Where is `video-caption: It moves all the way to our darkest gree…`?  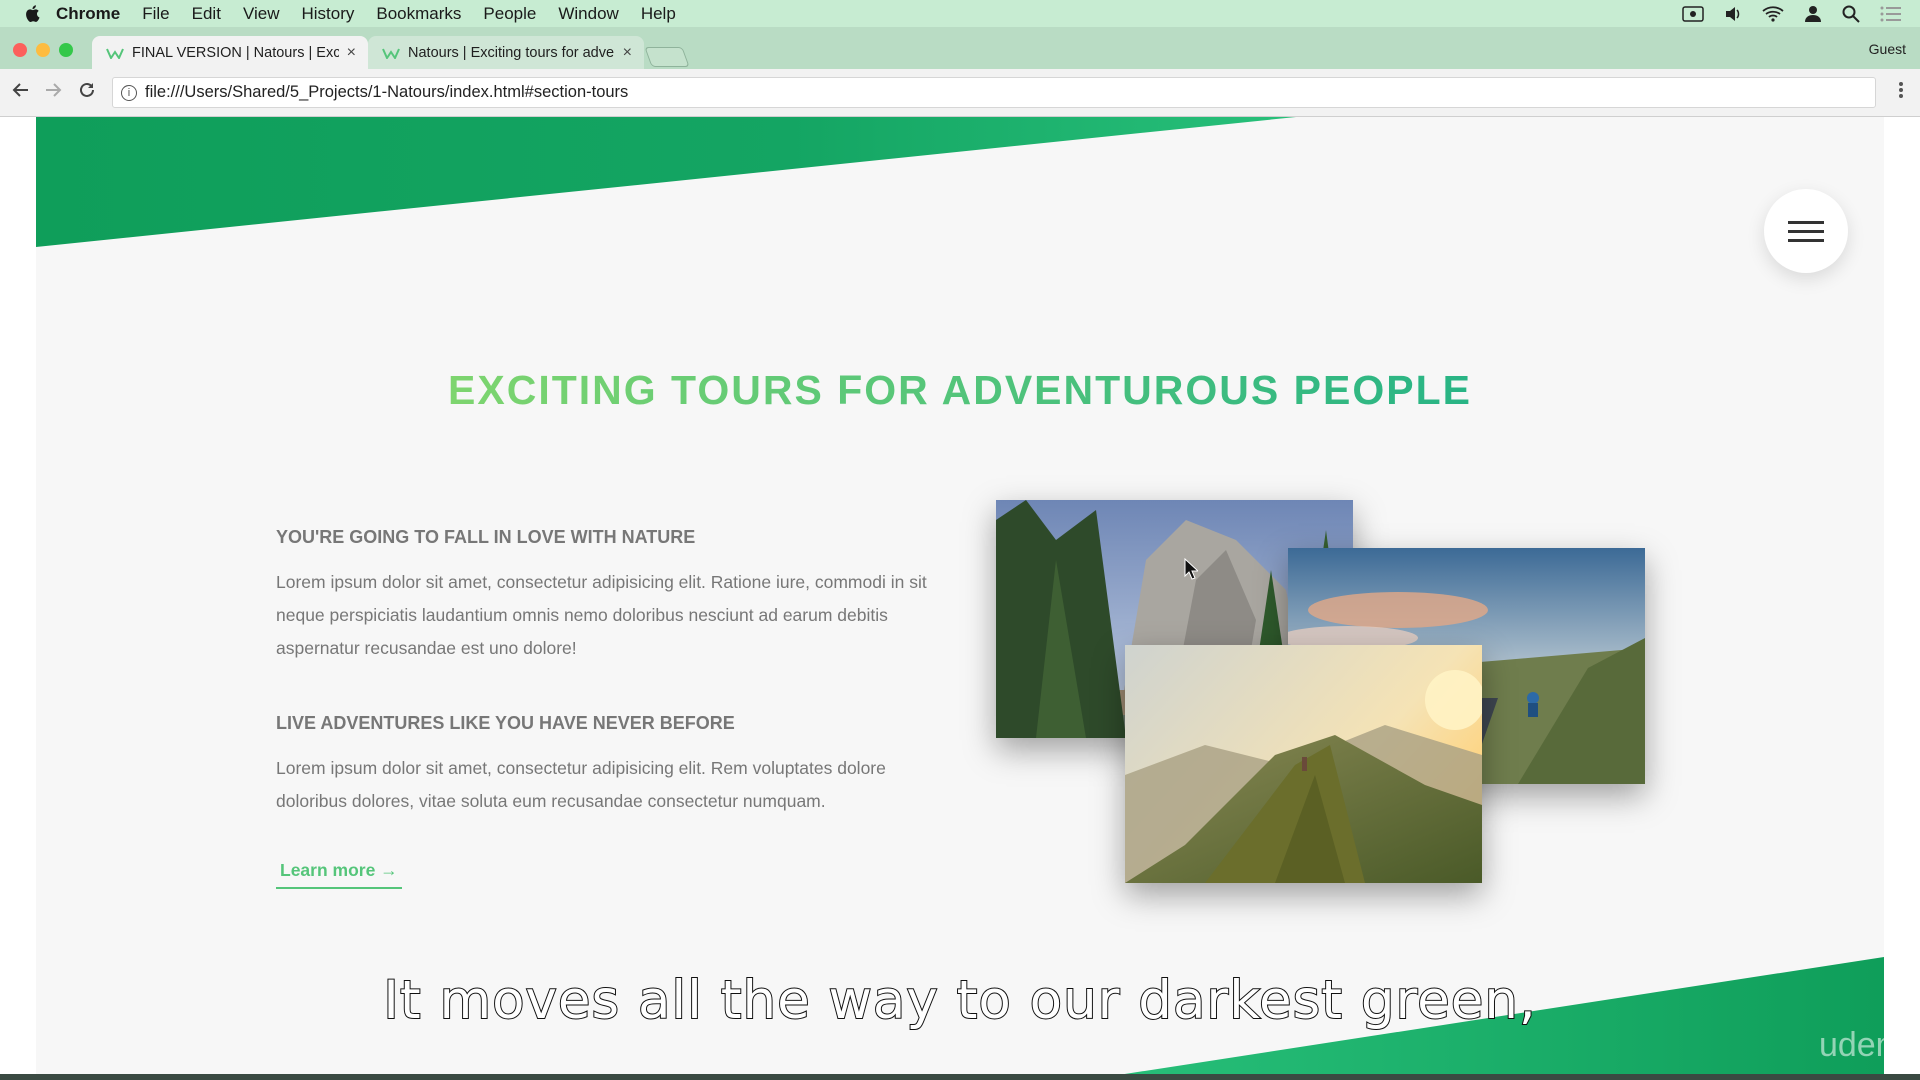
video-caption: It moves all the way to our darkest gree… is located at coordinates (959, 1000).